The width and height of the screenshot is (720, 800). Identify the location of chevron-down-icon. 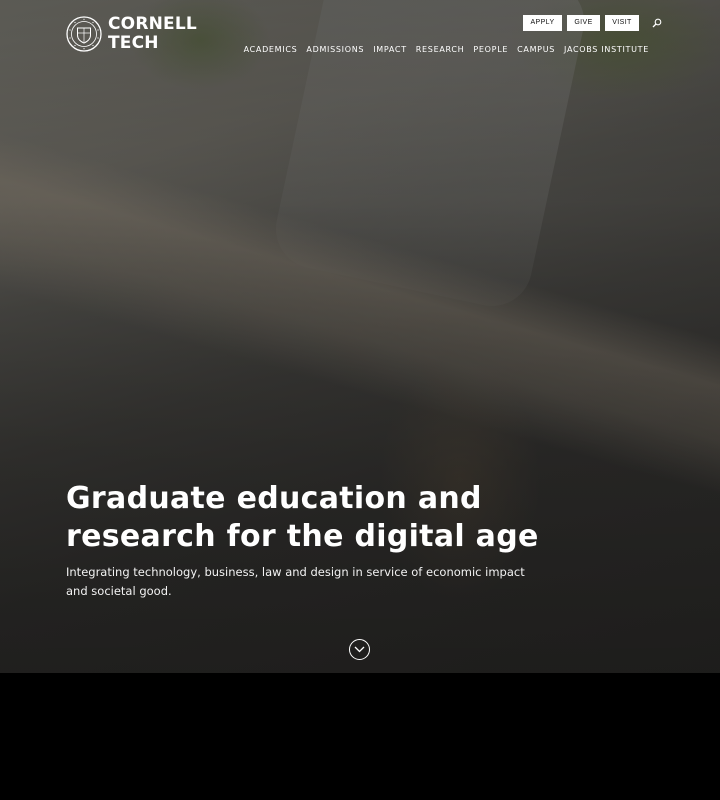
(359, 649).